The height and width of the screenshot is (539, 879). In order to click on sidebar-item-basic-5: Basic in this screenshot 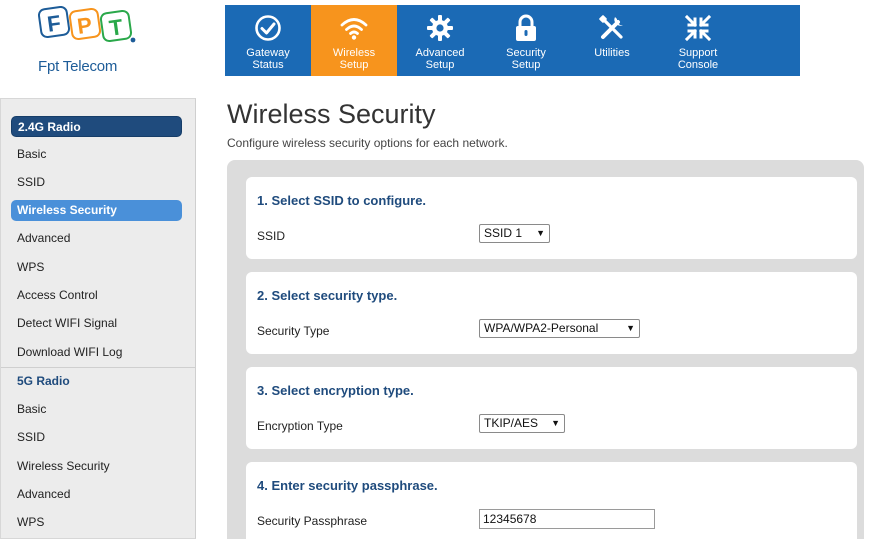, I will do `click(96, 409)`.